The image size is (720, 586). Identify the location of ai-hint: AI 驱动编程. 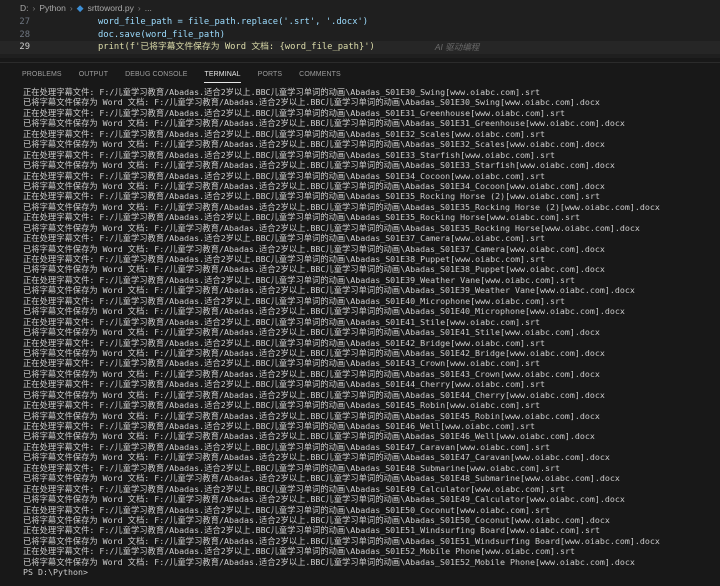
(457, 47).